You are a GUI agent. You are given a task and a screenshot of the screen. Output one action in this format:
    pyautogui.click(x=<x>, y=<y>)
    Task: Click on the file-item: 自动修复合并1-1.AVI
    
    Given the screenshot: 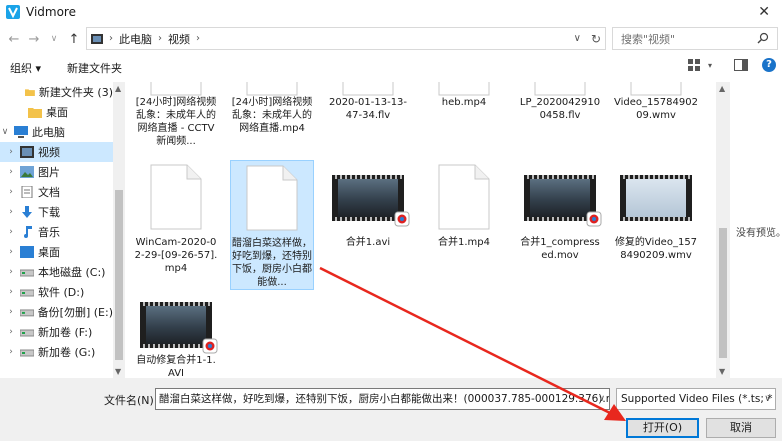 What is the action you would take?
    pyautogui.click(x=176, y=337)
    